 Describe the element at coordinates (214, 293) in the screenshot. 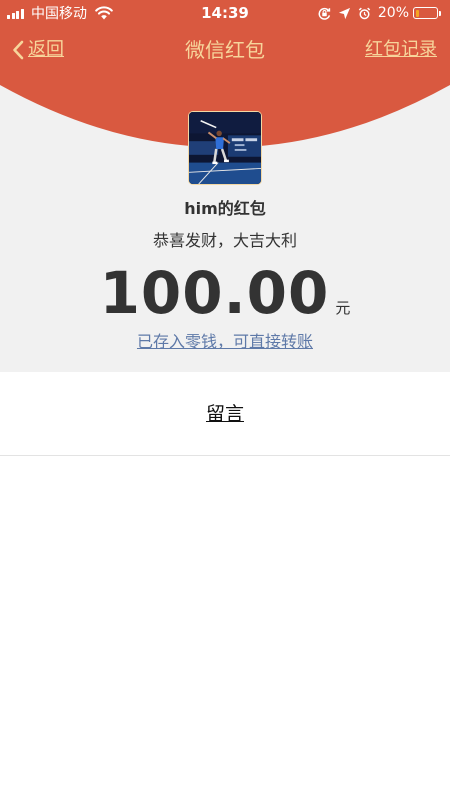

I see `amount-value: 100.00` at that location.